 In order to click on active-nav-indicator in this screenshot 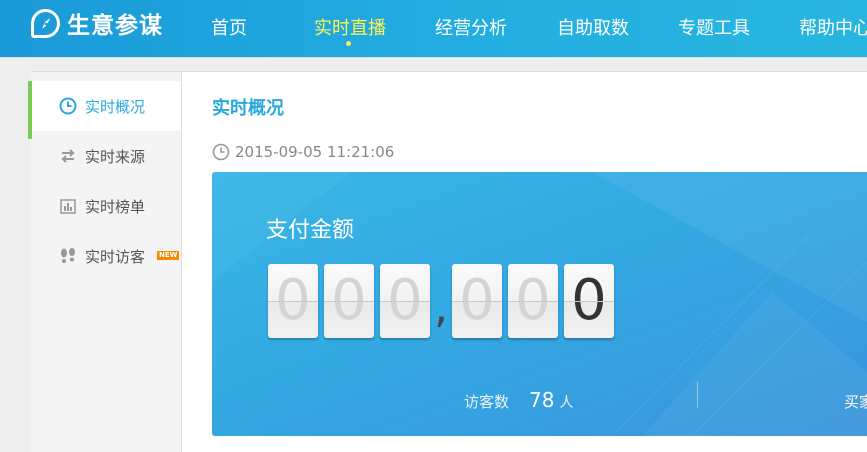, I will do `click(348, 43)`.